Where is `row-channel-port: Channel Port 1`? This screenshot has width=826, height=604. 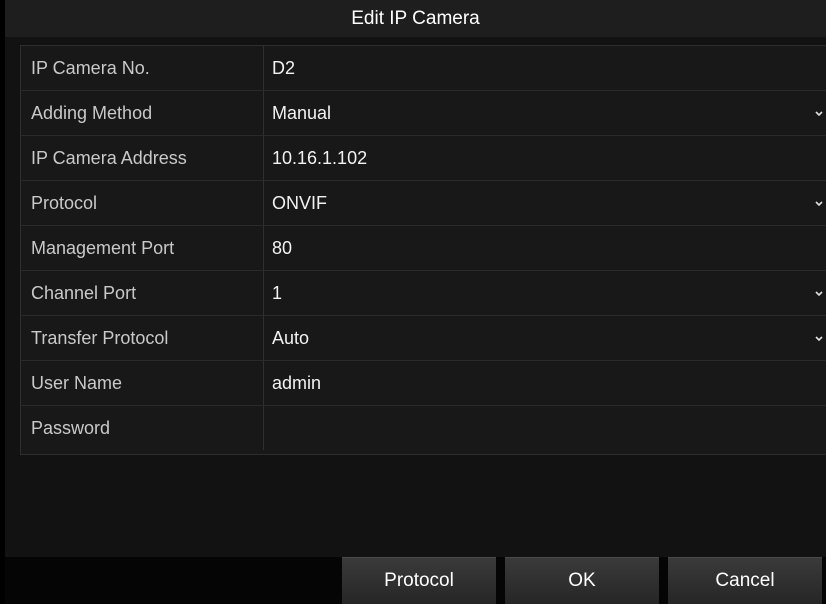
row-channel-port: Channel Port 1 is located at coordinates (423, 293).